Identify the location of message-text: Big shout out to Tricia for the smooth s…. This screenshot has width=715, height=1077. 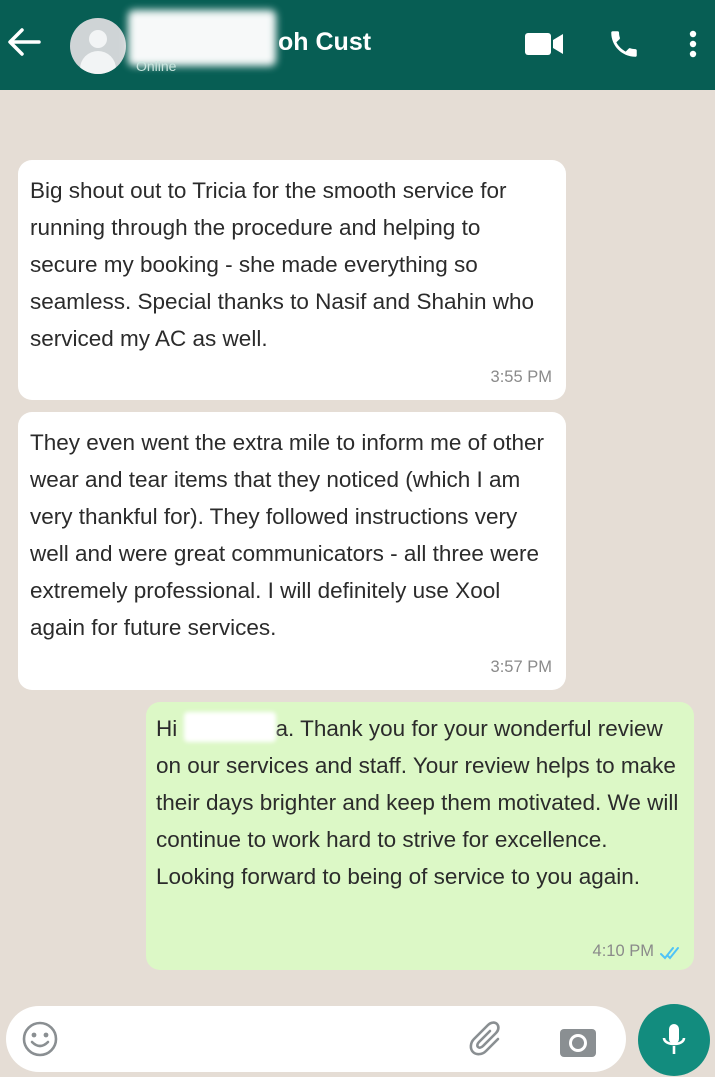
(282, 264).